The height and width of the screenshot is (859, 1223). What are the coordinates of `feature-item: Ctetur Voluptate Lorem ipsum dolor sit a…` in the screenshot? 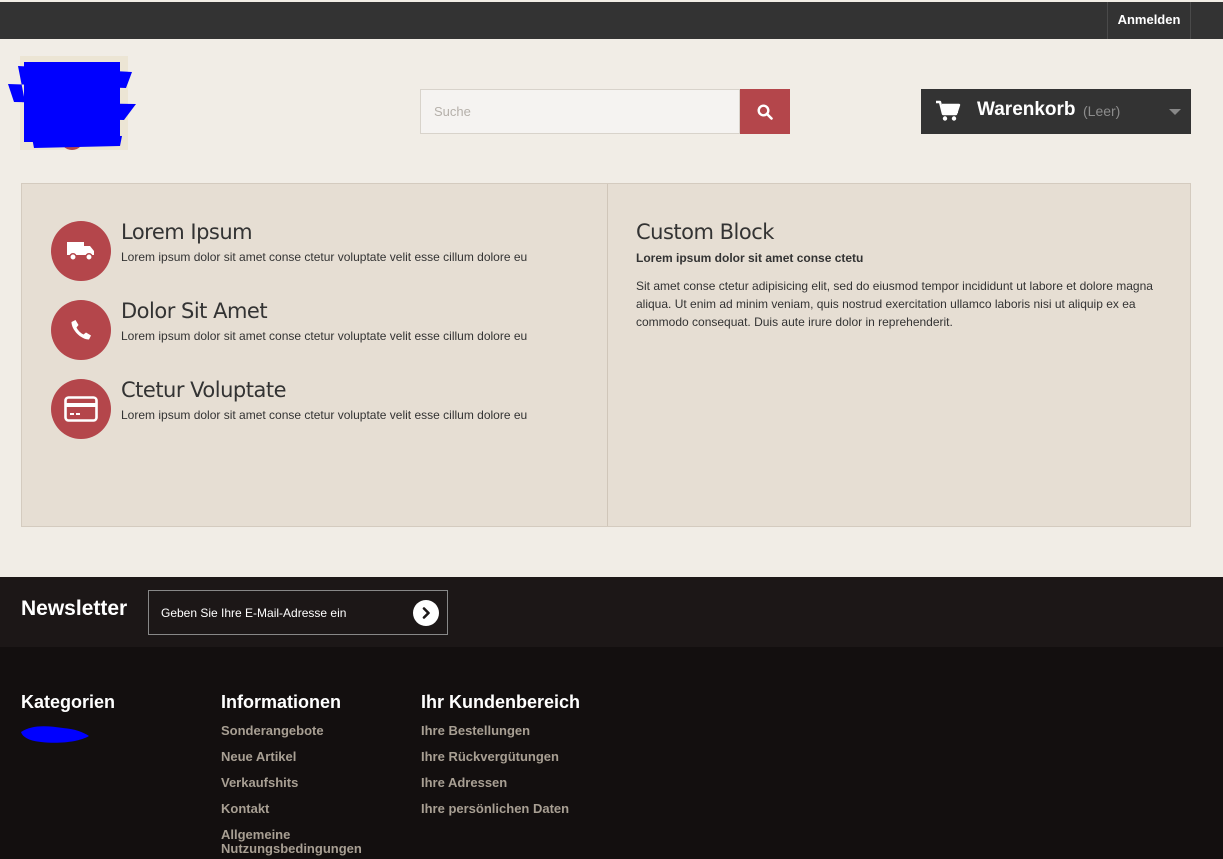 It's located at (321, 409).